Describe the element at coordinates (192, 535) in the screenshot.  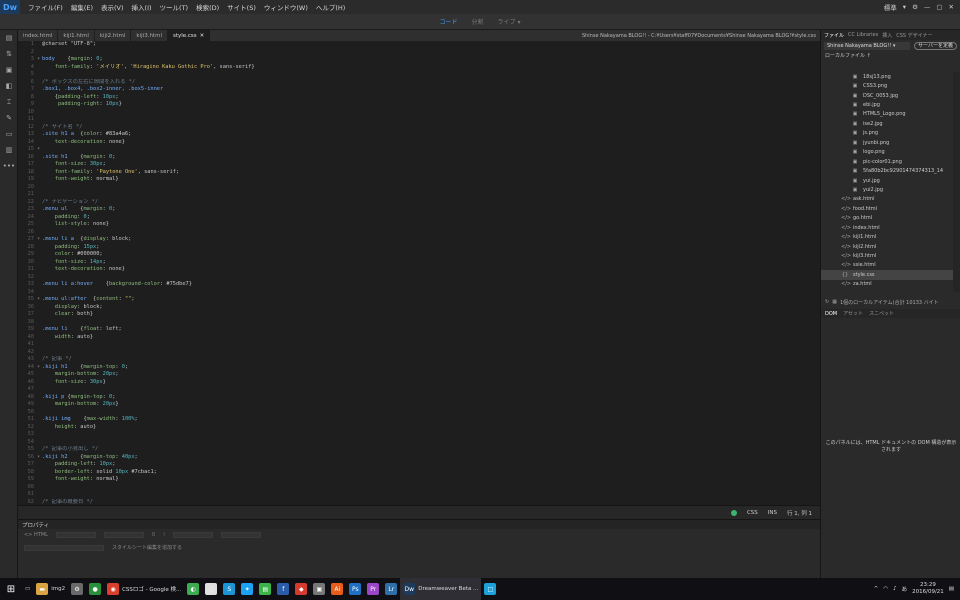
I see `link-field` at that location.